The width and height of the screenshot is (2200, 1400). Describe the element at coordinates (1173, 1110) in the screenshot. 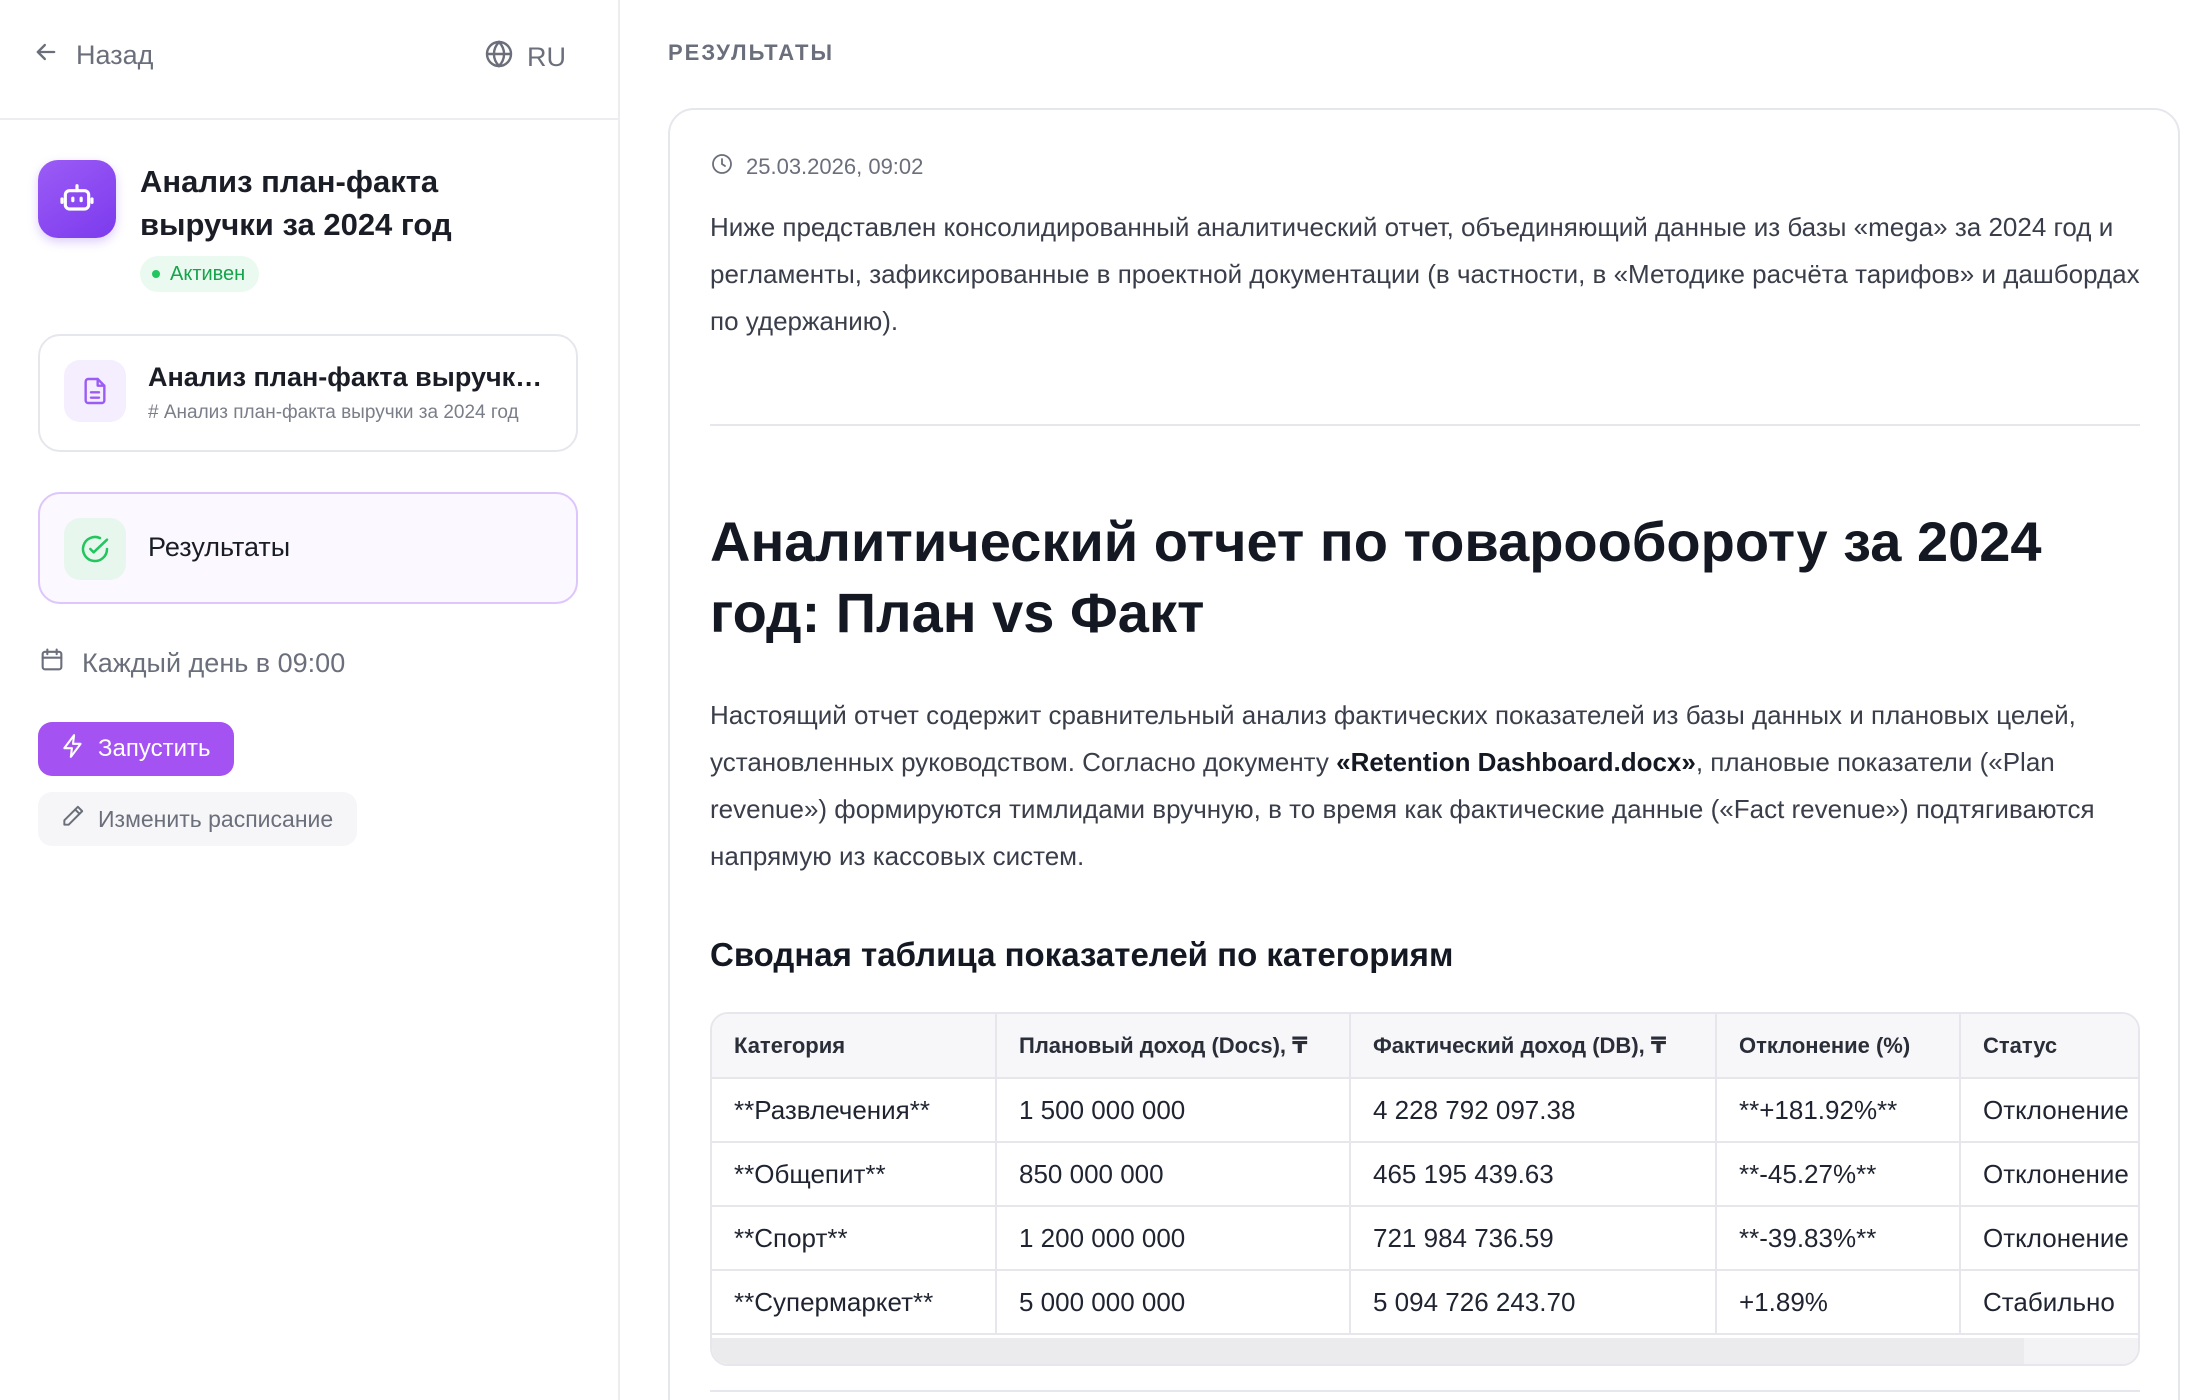

I see `table-cell: 1 500 000 000` at that location.